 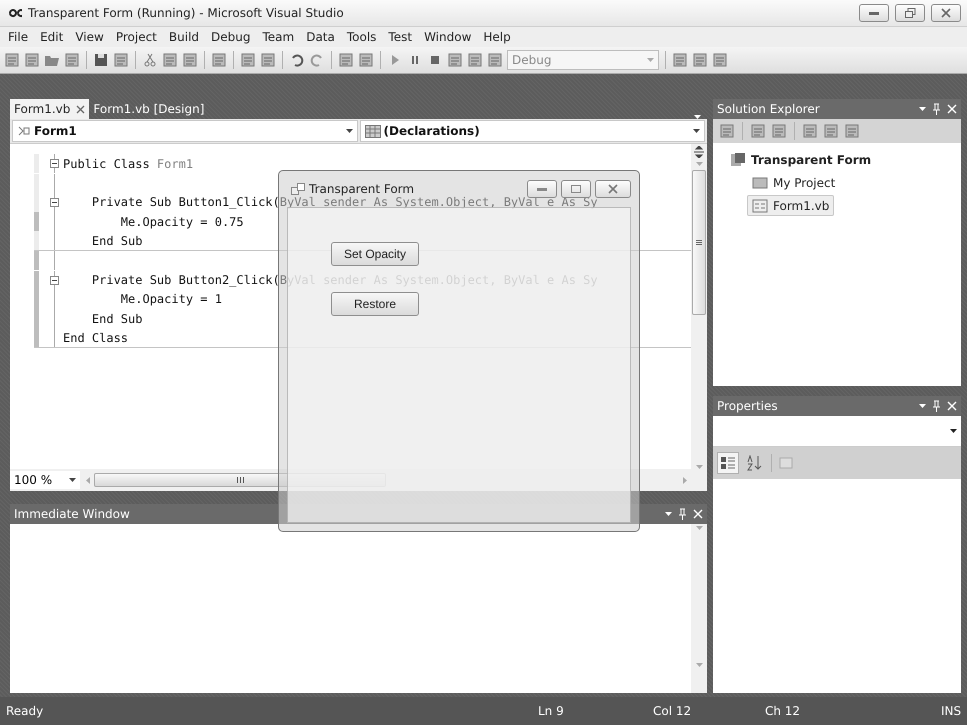 I want to click on form-button: Set Opacity, so click(x=375, y=254).